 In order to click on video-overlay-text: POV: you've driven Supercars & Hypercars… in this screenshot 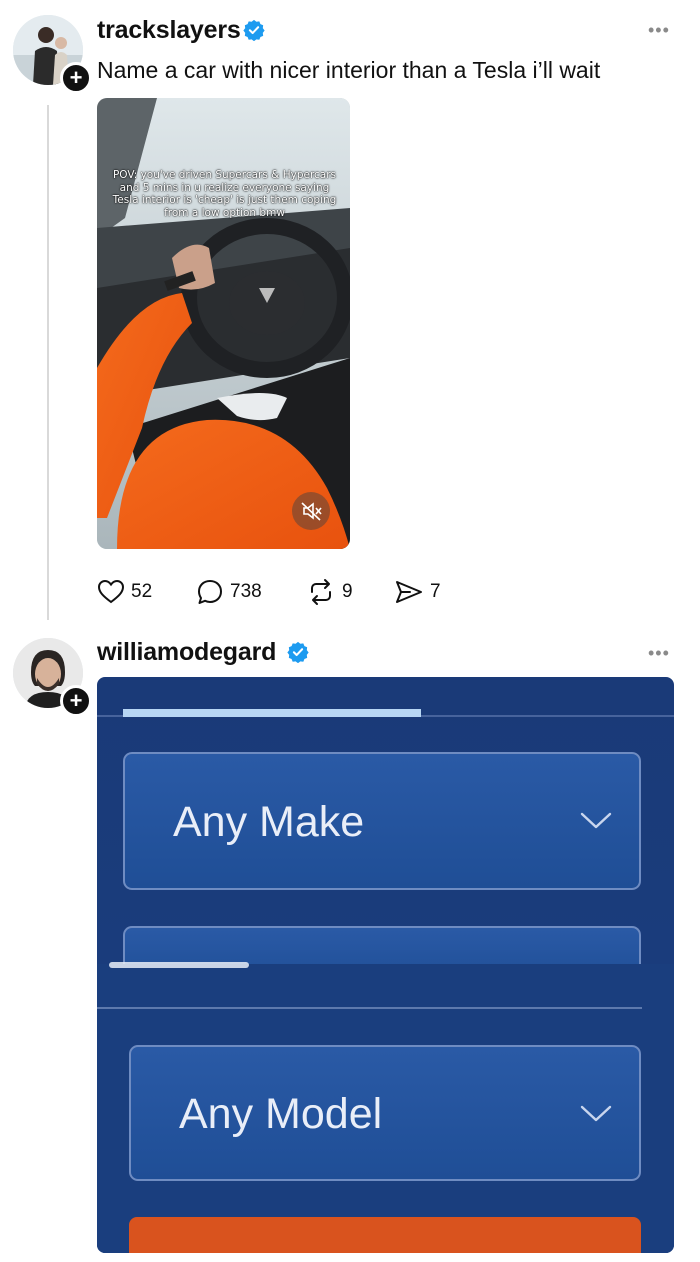, I will do `click(224, 194)`.